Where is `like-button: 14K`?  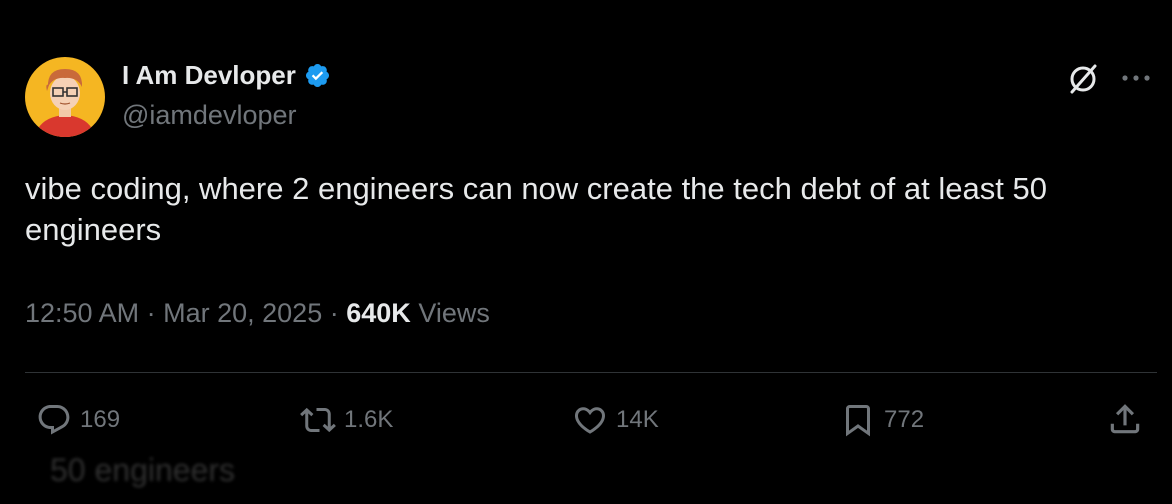 like-button: 14K is located at coordinates (615, 420).